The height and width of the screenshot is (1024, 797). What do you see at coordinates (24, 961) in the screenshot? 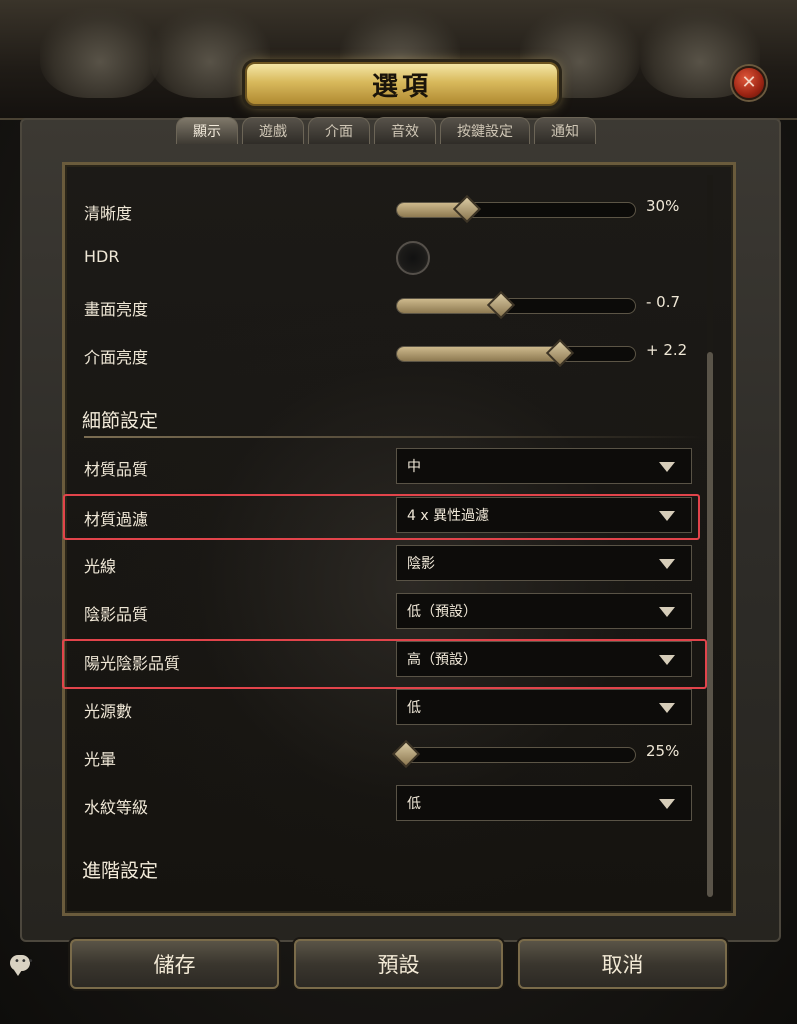
I see `chat-dots: •••` at bounding box center [24, 961].